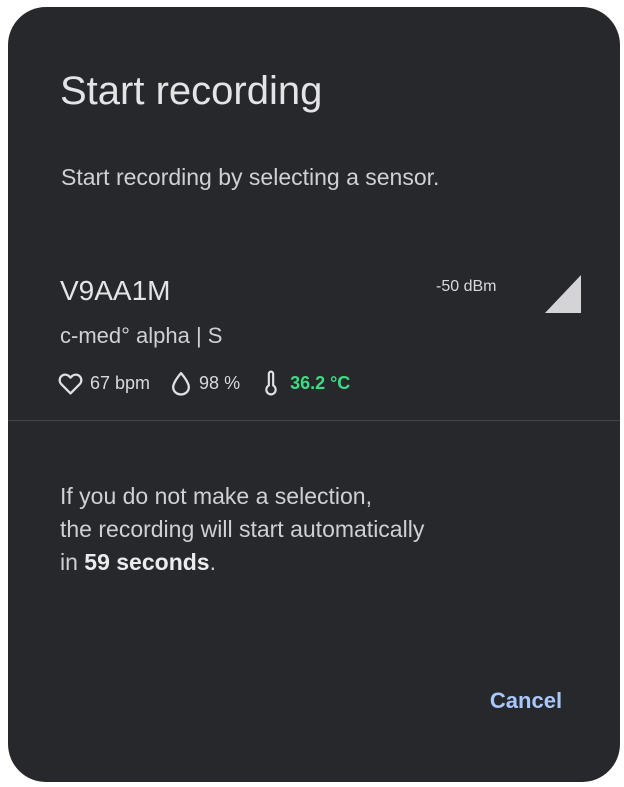 Image resolution: width=624 pixels, height=787 pixels. I want to click on dialog-title: Start recording, so click(191, 91).